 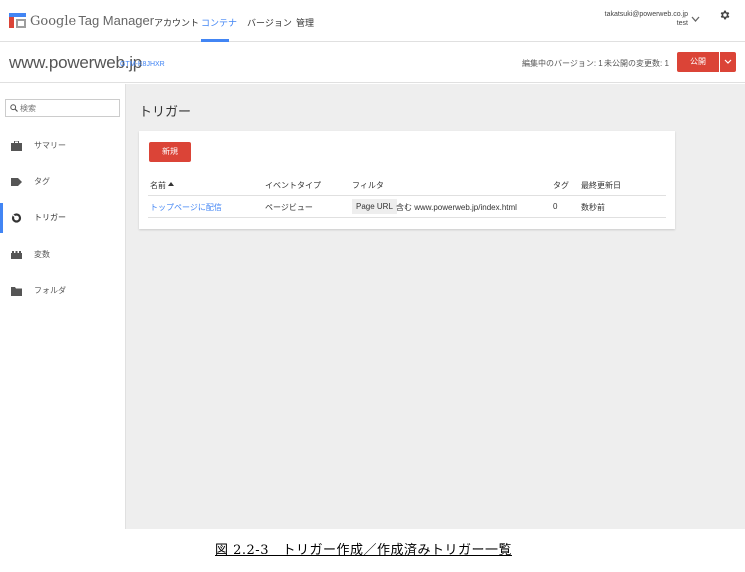 What do you see at coordinates (555, 206) in the screenshot?
I see `trigger-tag-count: 0` at bounding box center [555, 206].